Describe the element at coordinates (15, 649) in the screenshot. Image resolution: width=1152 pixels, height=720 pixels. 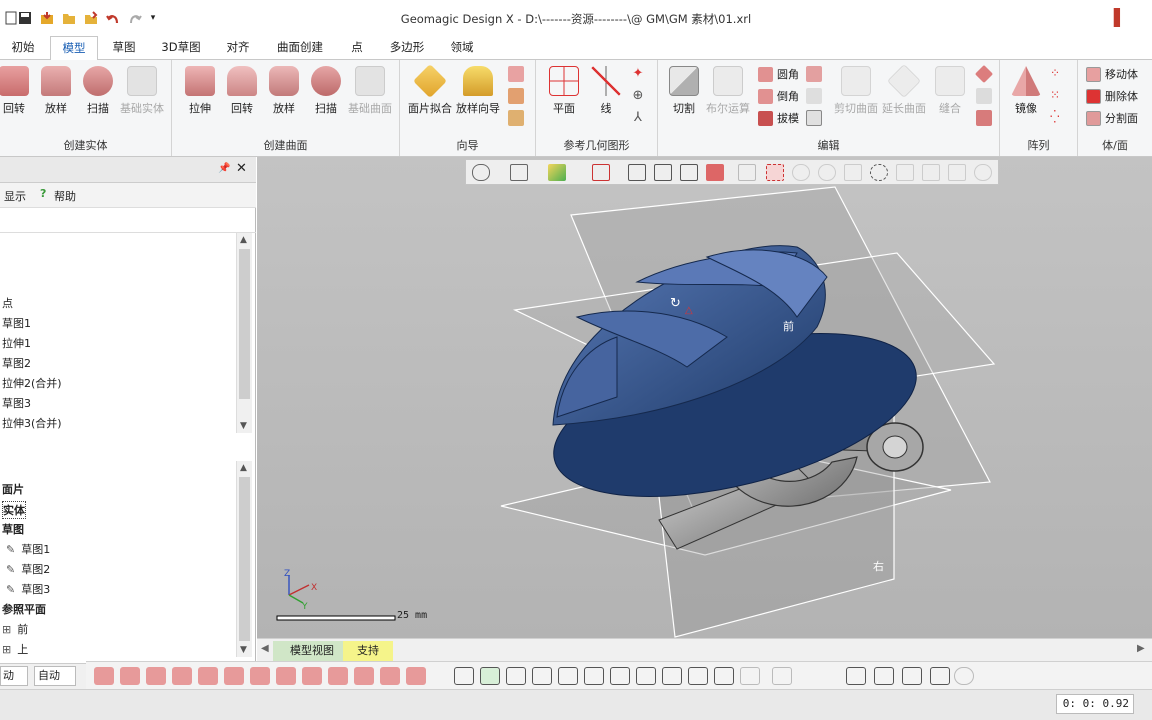
I see `tree-item: ⊞ 上` at that location.